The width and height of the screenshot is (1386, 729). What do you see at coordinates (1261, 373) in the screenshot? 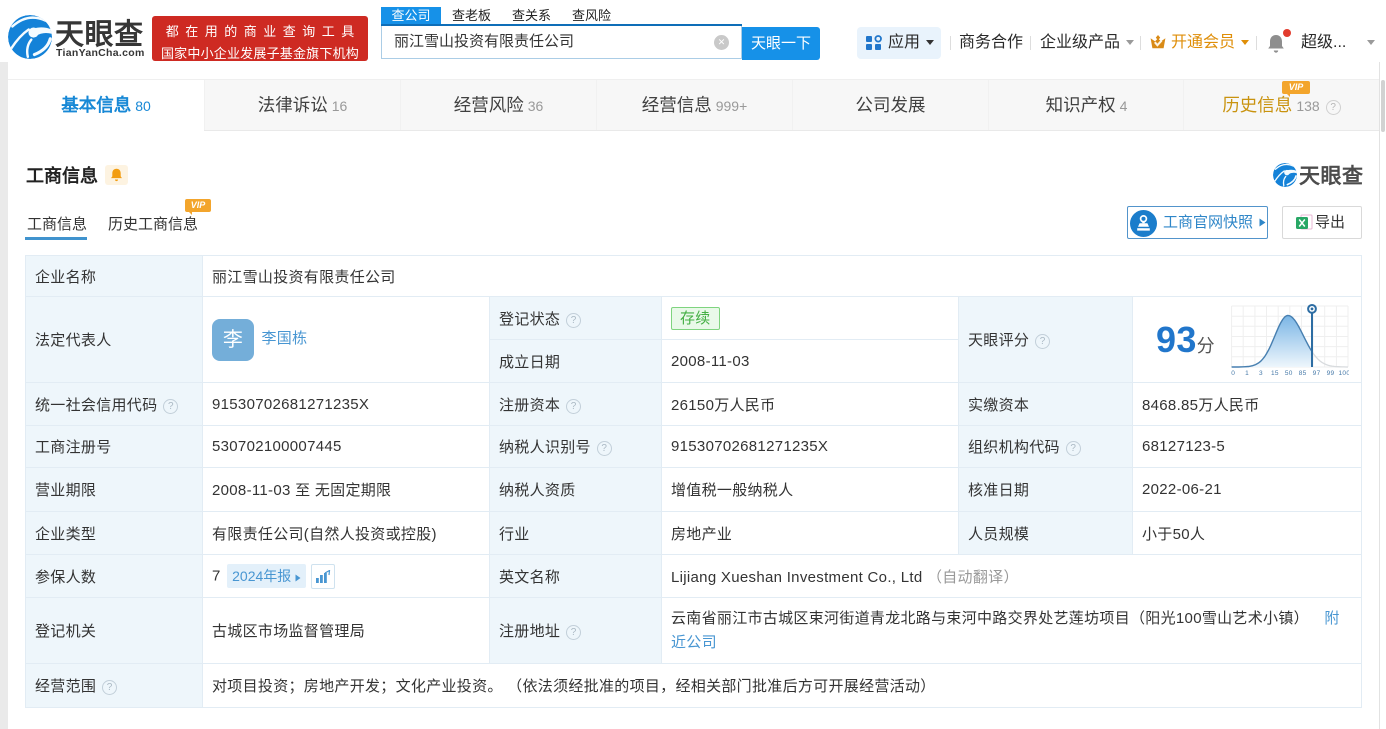
I see `svg-text: 3` at bounding box center [1261, 373].